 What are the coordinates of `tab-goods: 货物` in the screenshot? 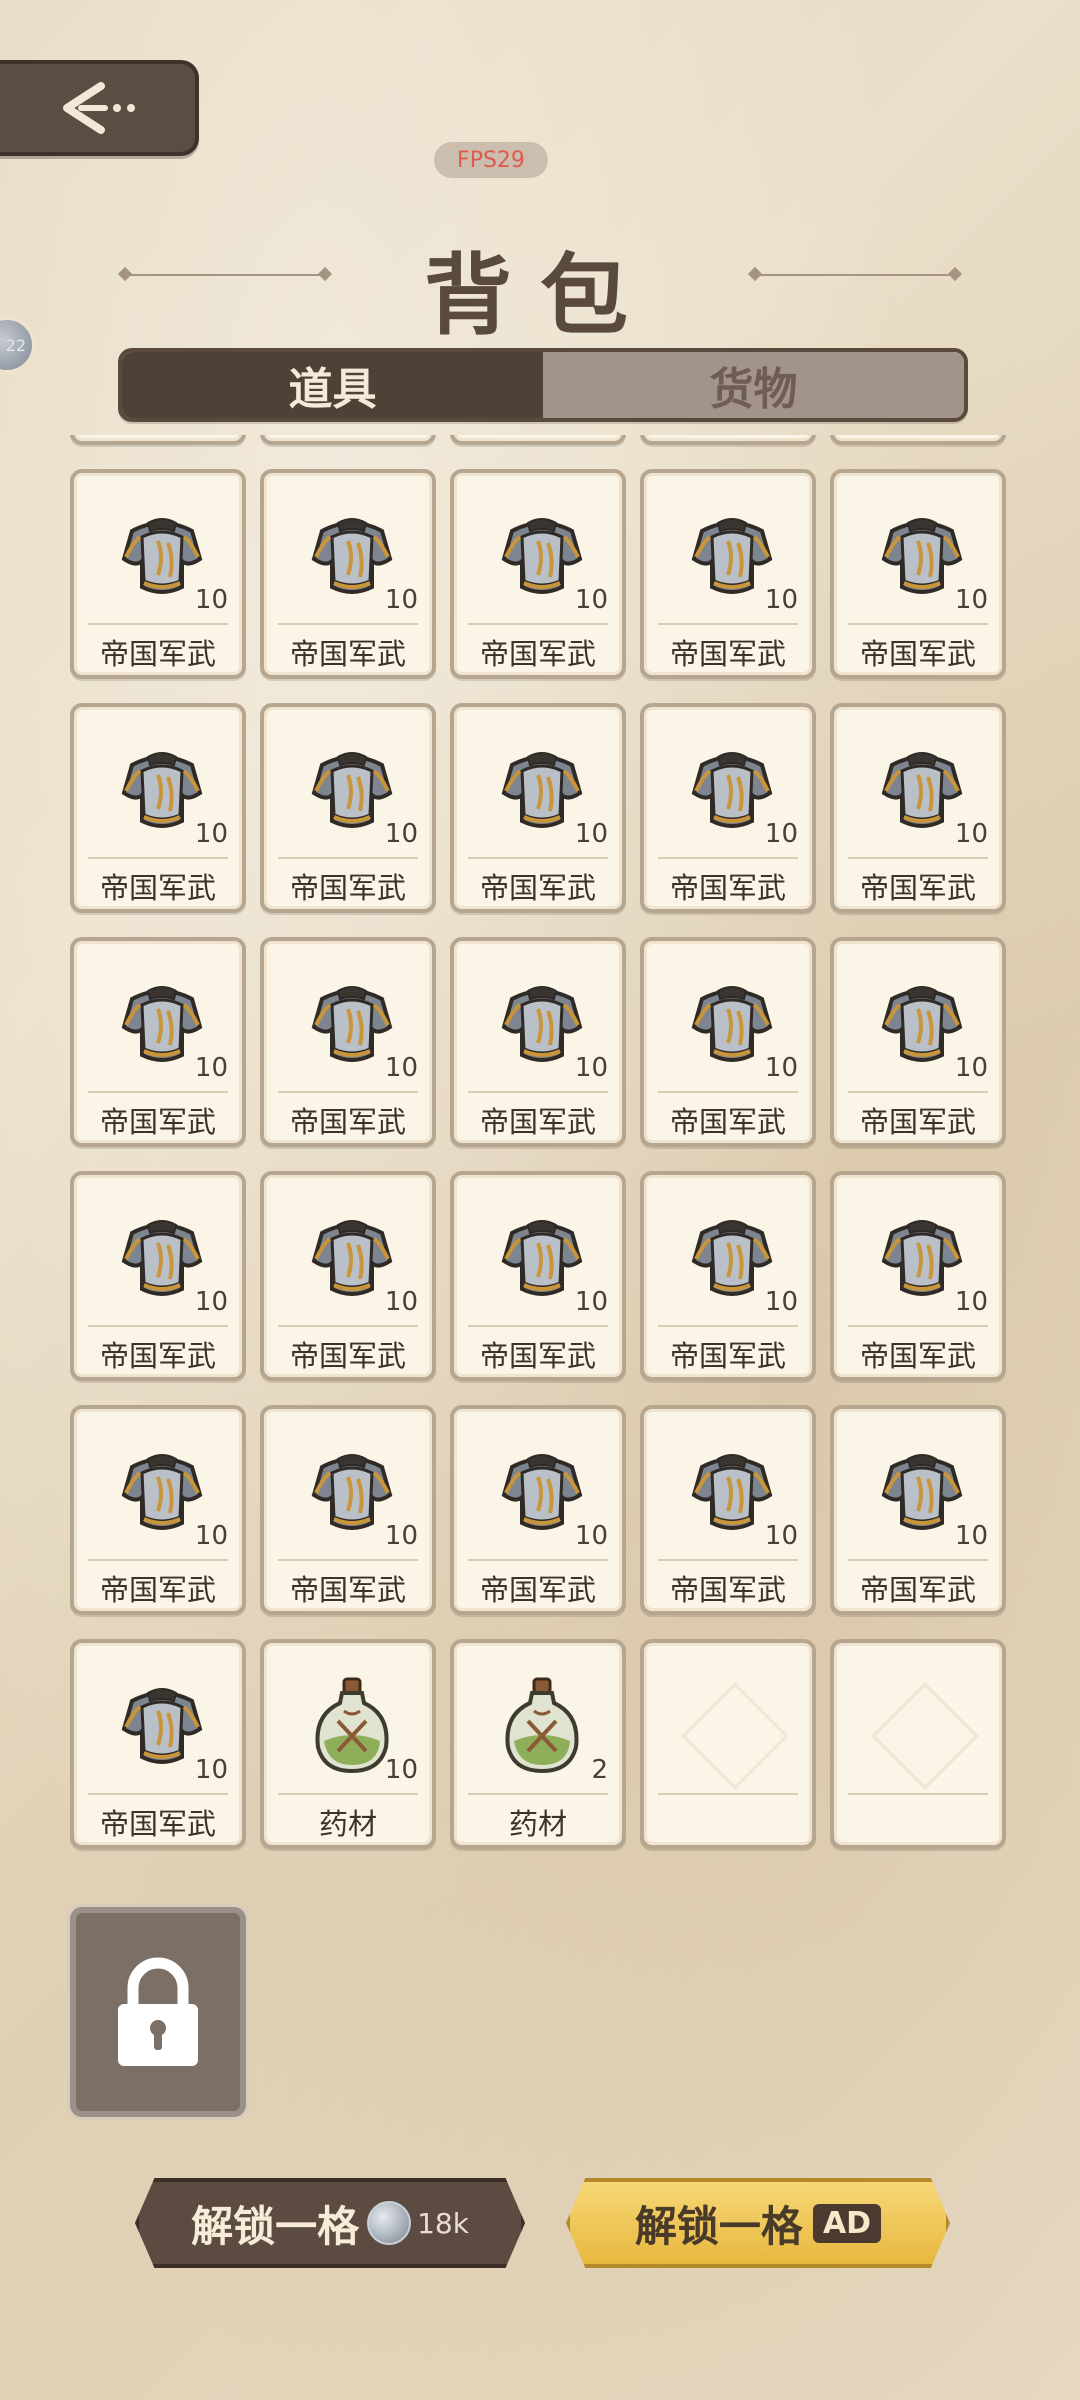 It's located at (753, 385).